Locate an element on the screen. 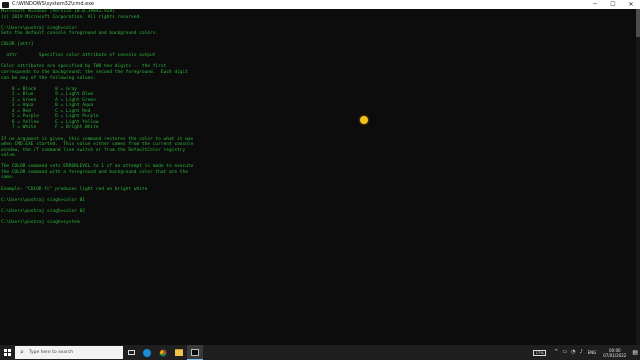  language-indicator: ENG is located at coordinates (592, 352).